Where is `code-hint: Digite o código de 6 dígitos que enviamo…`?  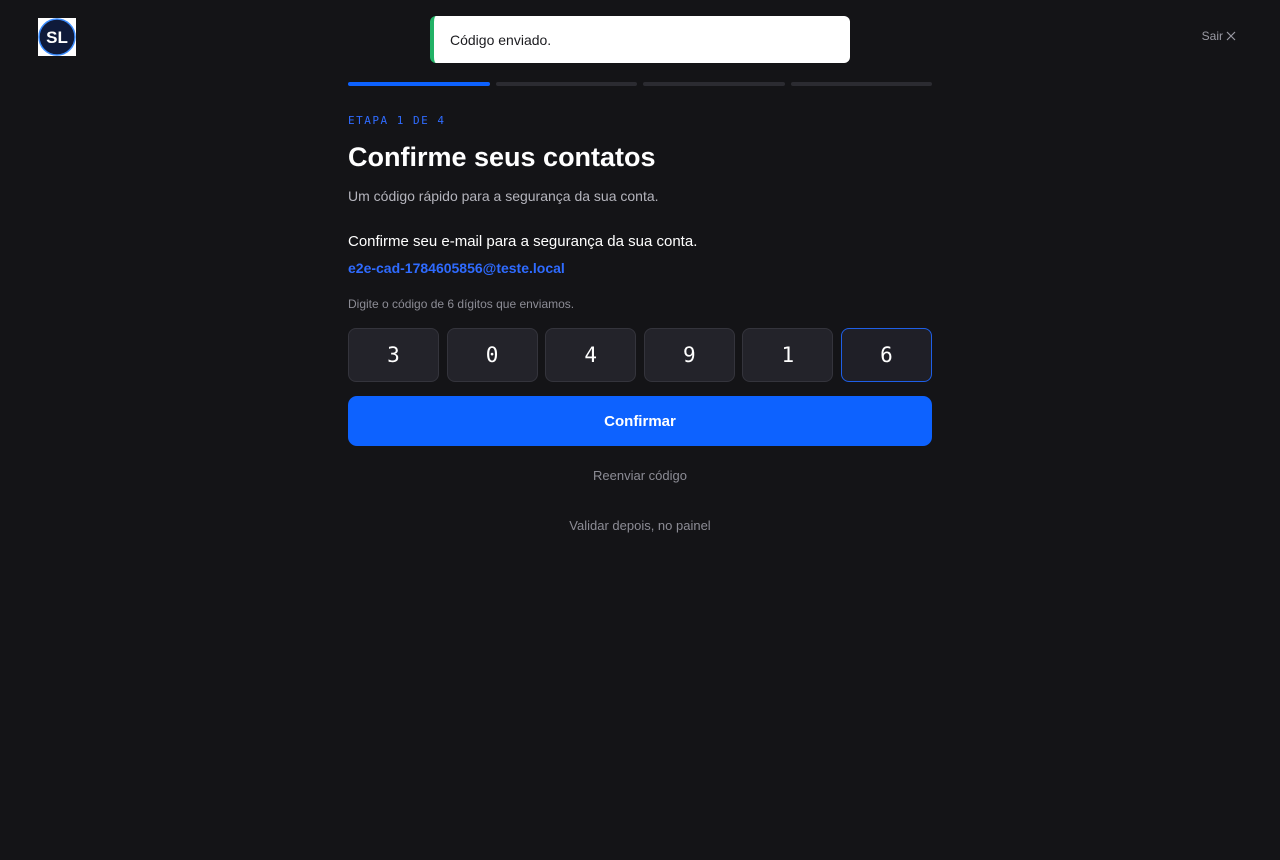
code-hint: Digite o código de 6 dígitos que enviamo… is located at coordinates (461, 304).